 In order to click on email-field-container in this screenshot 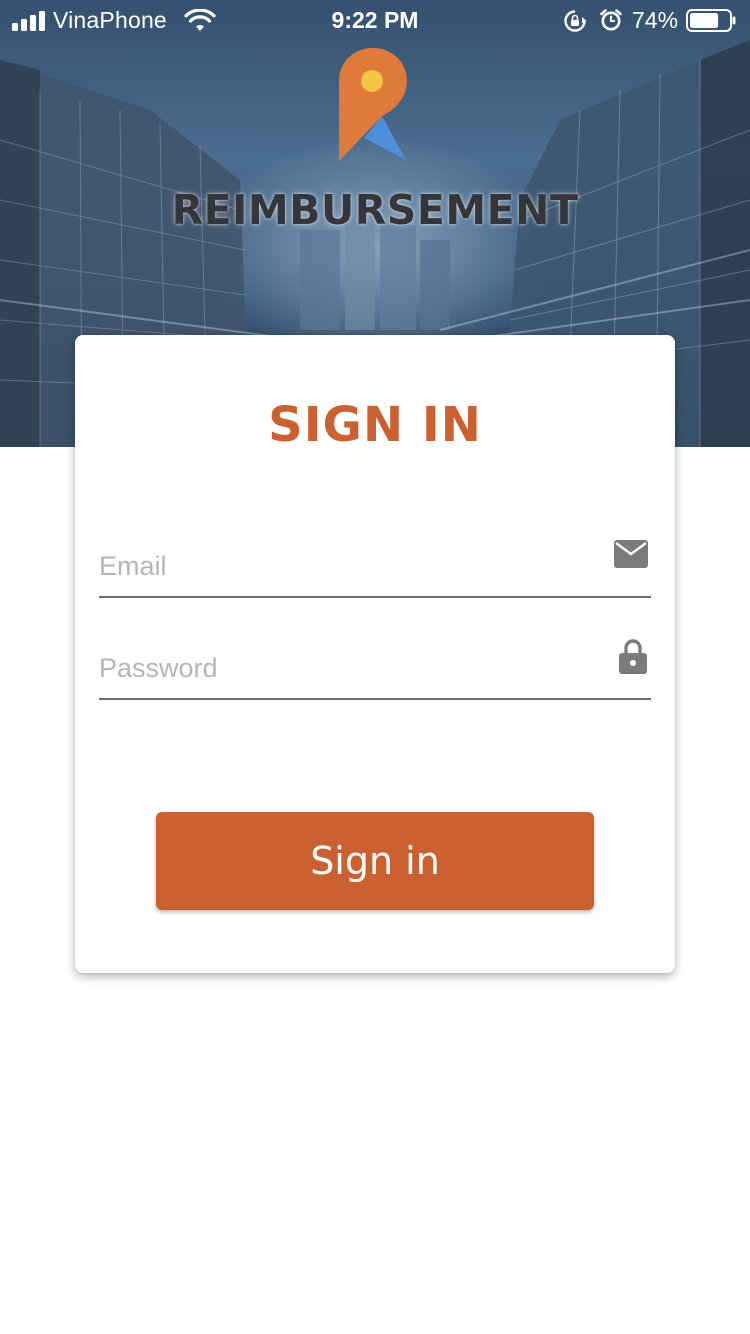, I will do `click(375, 568)`.